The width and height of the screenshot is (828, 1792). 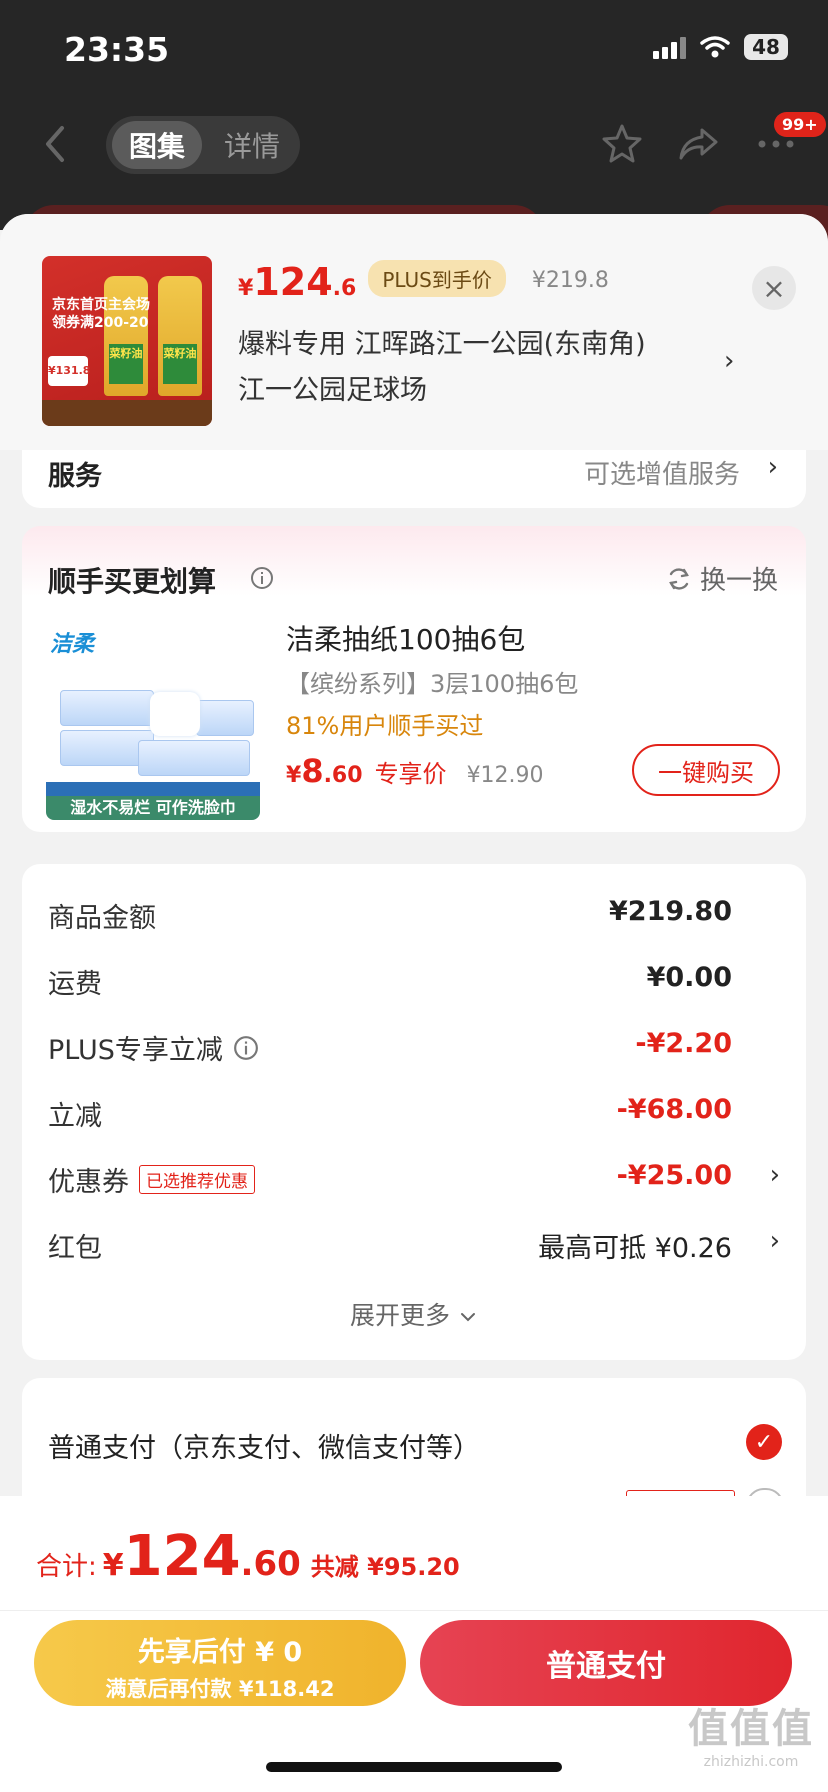 What do you see at coordinates (698, 144) in the screenshot?
I see `share-icon` at bounding box center [698, 144].